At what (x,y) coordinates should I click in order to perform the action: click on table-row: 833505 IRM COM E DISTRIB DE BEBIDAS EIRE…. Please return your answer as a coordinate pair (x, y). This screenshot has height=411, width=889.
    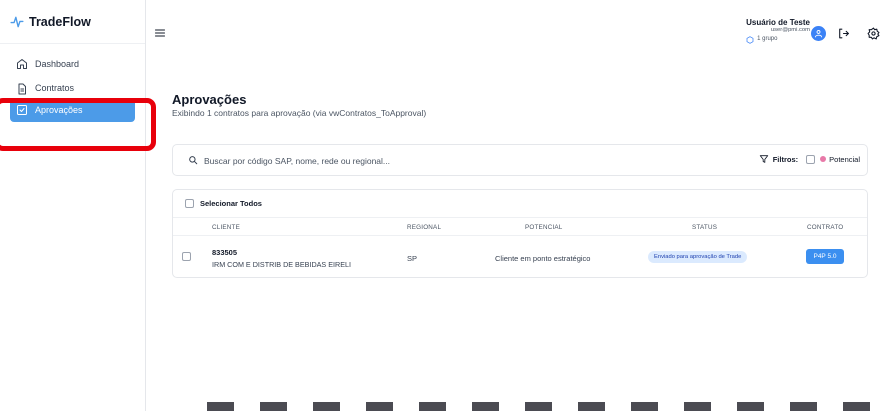
    Looking at the image, I should click on (520, 257).